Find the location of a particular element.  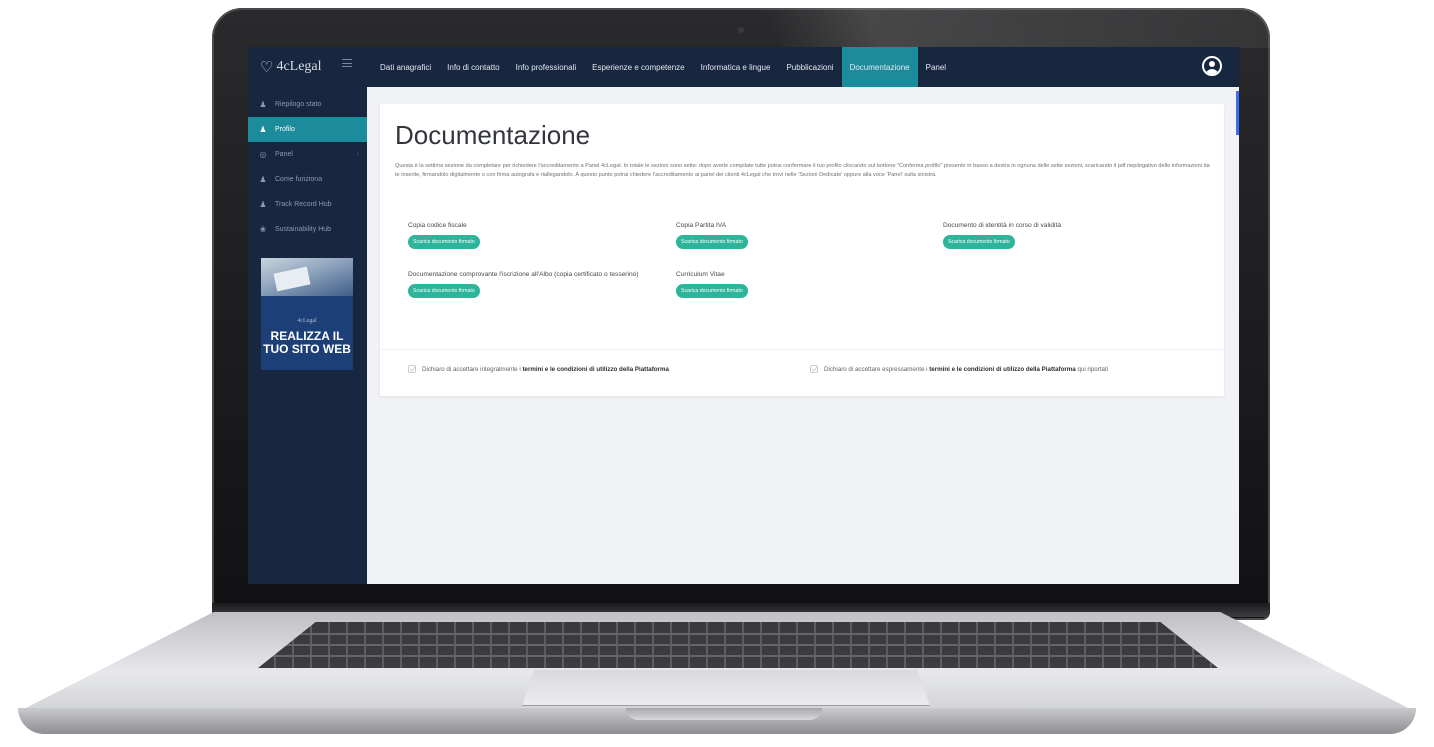

tab-panel: Panel is located at coordinates (936, 67).